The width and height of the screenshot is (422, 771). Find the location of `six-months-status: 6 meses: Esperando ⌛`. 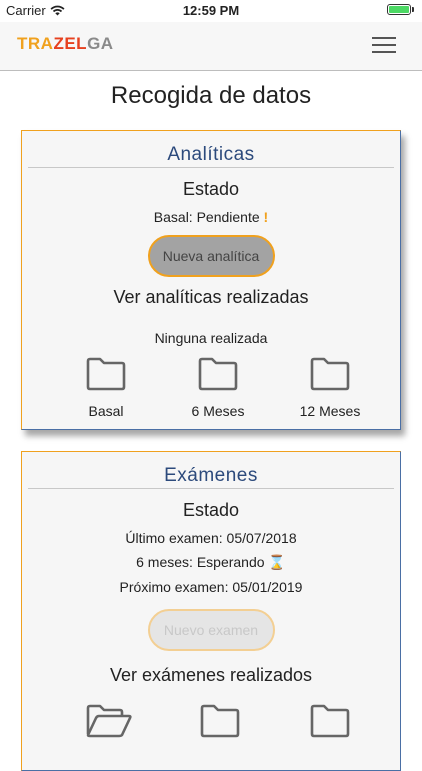

six-months-status: 6 meses: Esperando ⌛ is located at coordinates (211, 562).